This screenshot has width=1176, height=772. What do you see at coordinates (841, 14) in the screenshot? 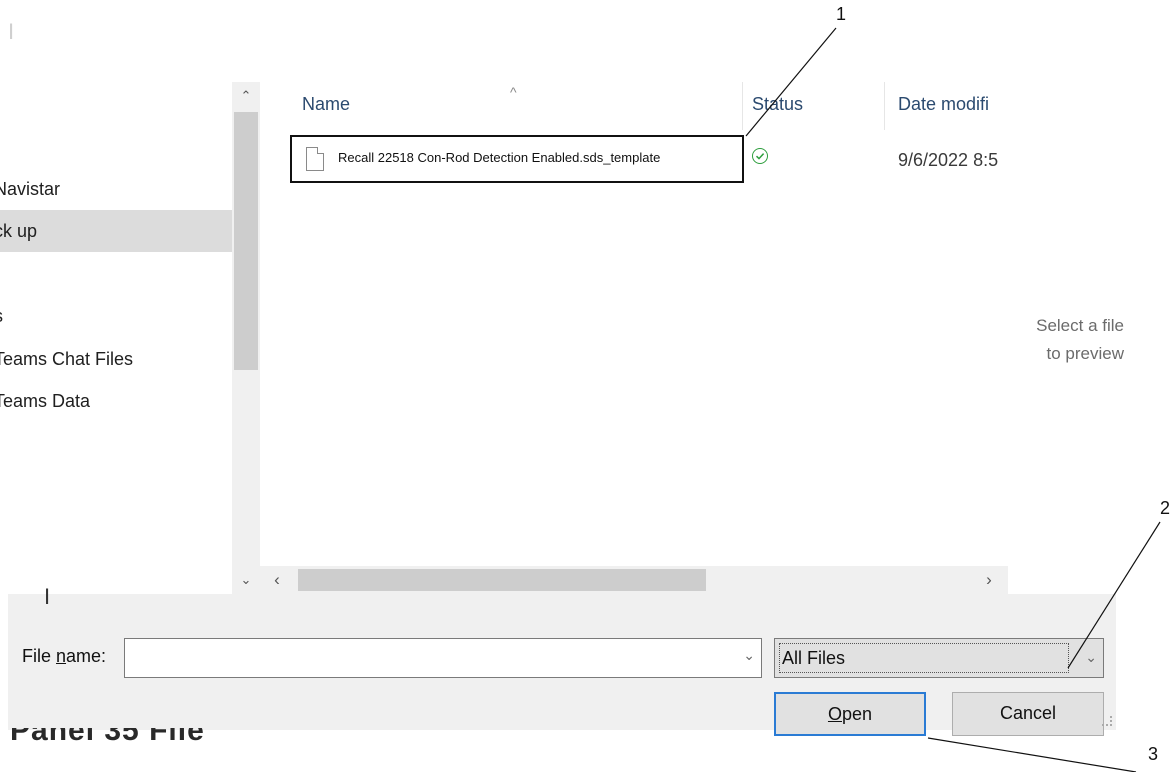
I see `callout-label-1: 1` at bounding box center [841, 14].